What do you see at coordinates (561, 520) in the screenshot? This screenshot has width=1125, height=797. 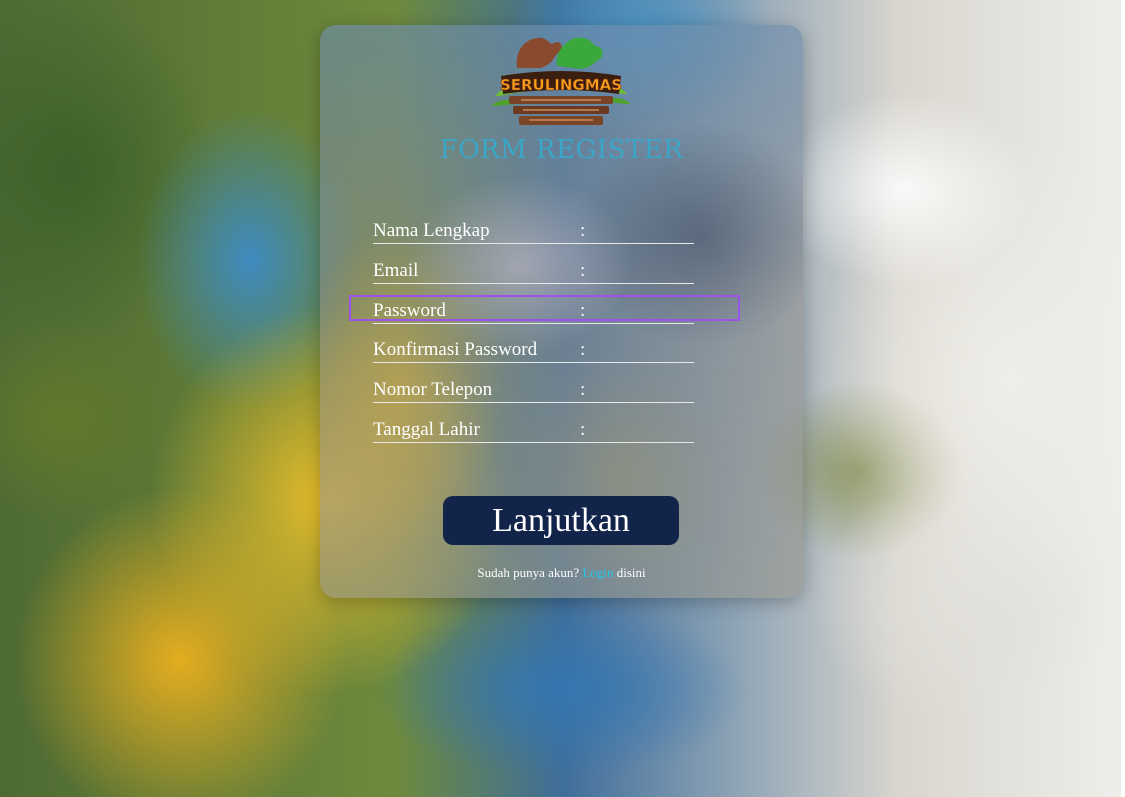 I see `lanjutkan-button: Lanjutkan` at bounding box center [561, 520].